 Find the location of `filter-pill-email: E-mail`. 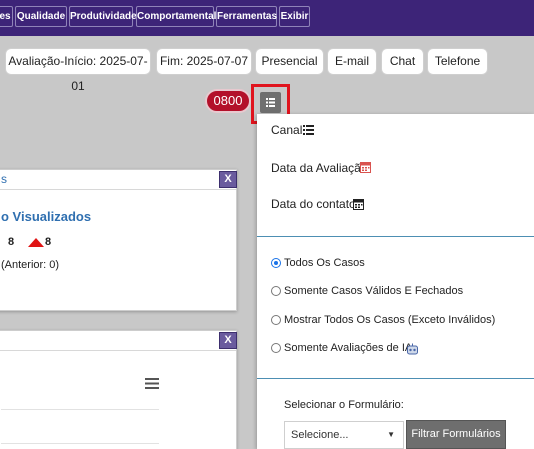

filter-pill-email: E-mail is located at coordinates (352, 61).